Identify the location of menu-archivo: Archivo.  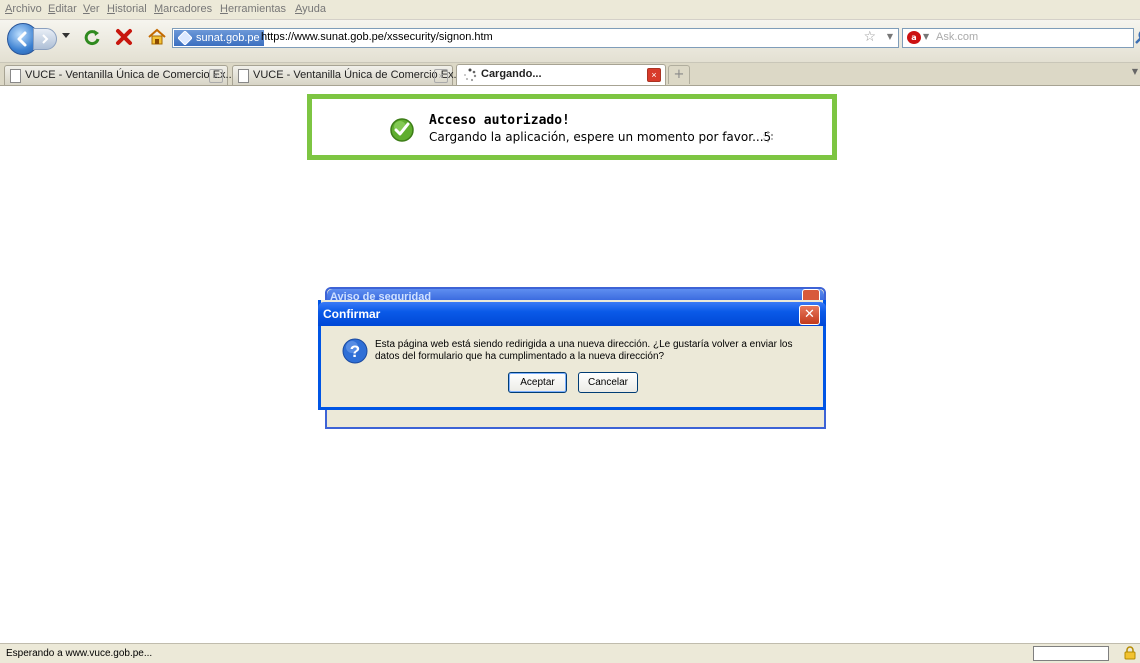
(23, 9).